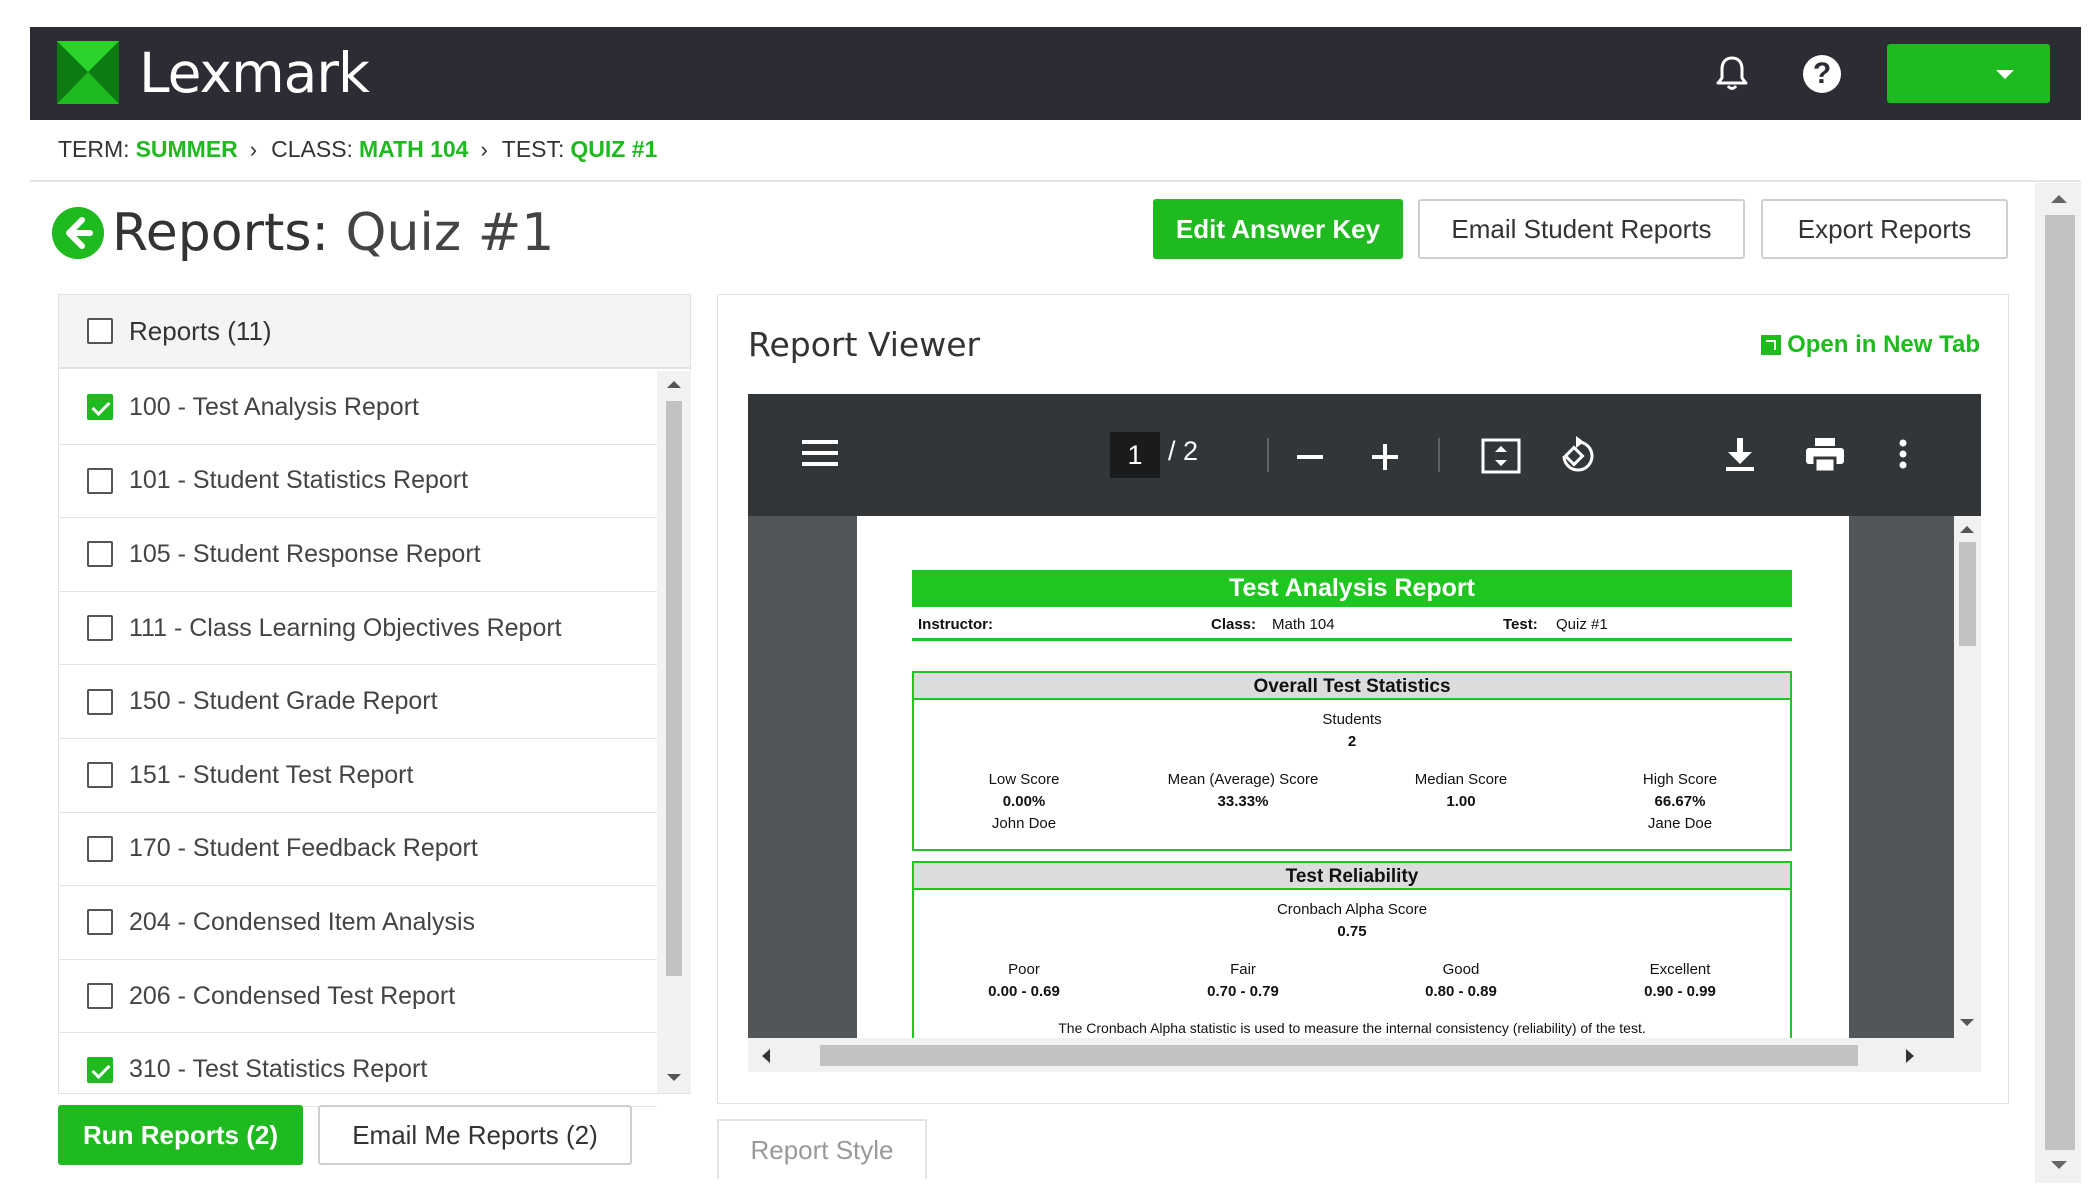 This screenshot has height=1195, width=2100. Describe the element at coordinates (1352, 741) in the screenshot. I see `students-value: 2` at that location.